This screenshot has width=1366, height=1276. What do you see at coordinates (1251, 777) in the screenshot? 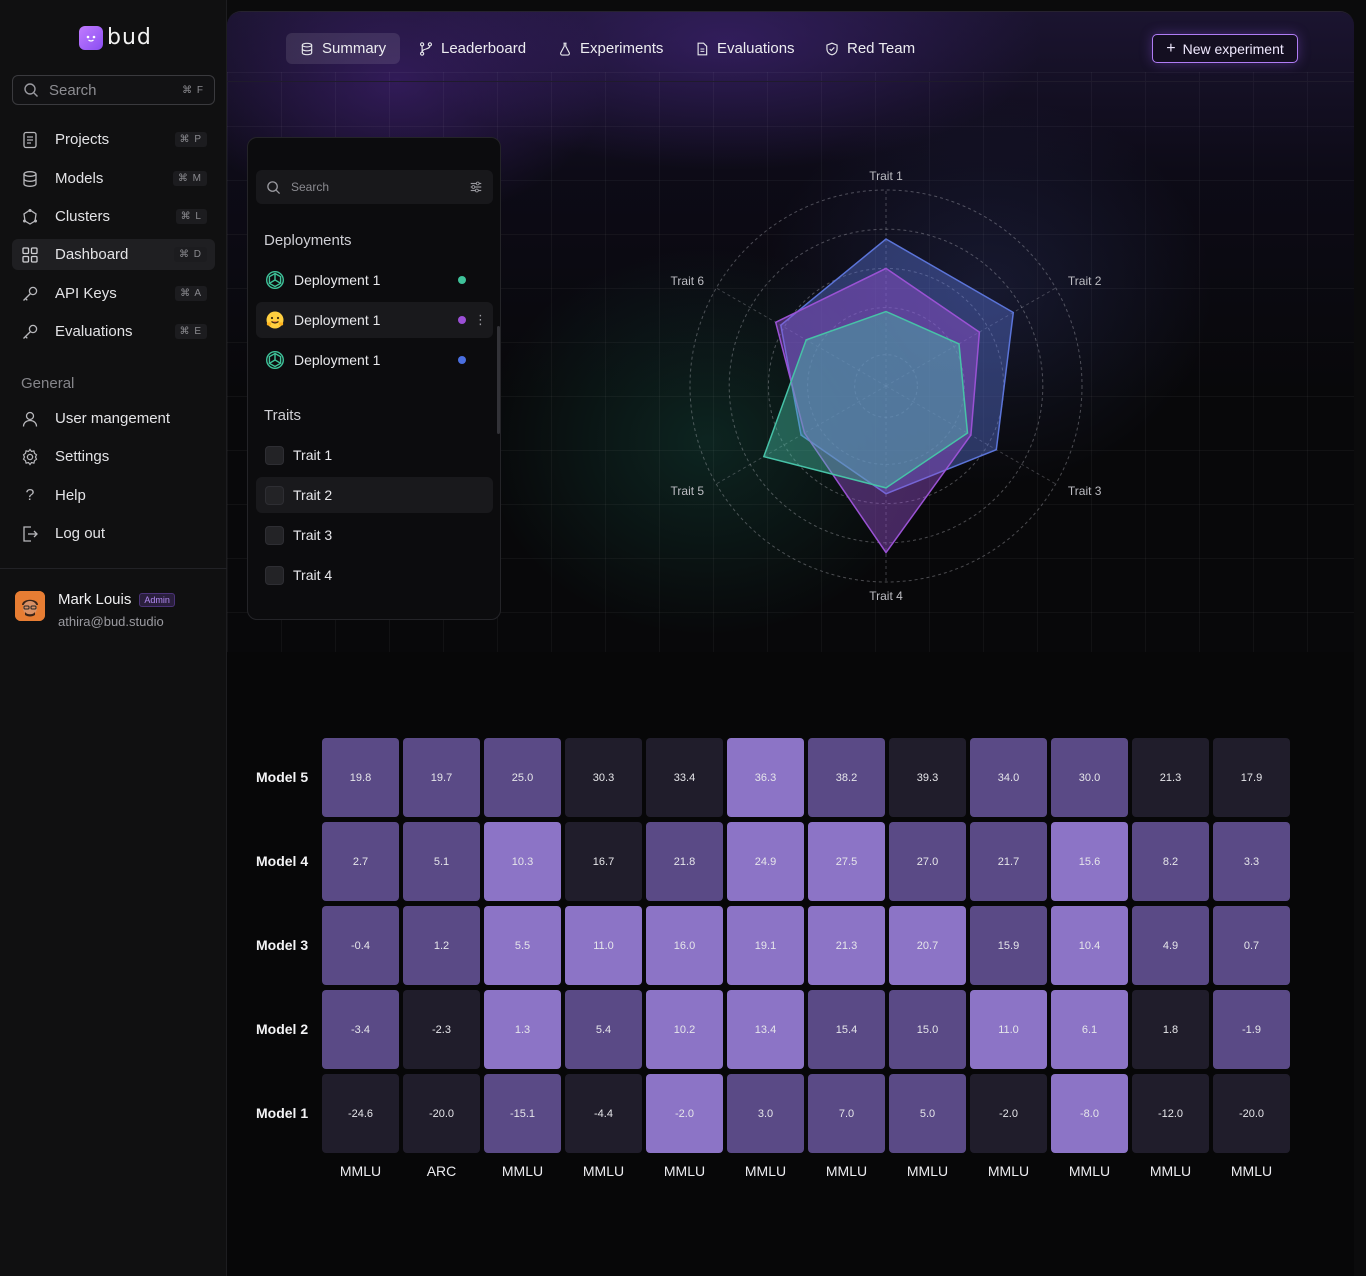
I see `heatmap-cell: 17.9` at bounding box center [1251, 777].